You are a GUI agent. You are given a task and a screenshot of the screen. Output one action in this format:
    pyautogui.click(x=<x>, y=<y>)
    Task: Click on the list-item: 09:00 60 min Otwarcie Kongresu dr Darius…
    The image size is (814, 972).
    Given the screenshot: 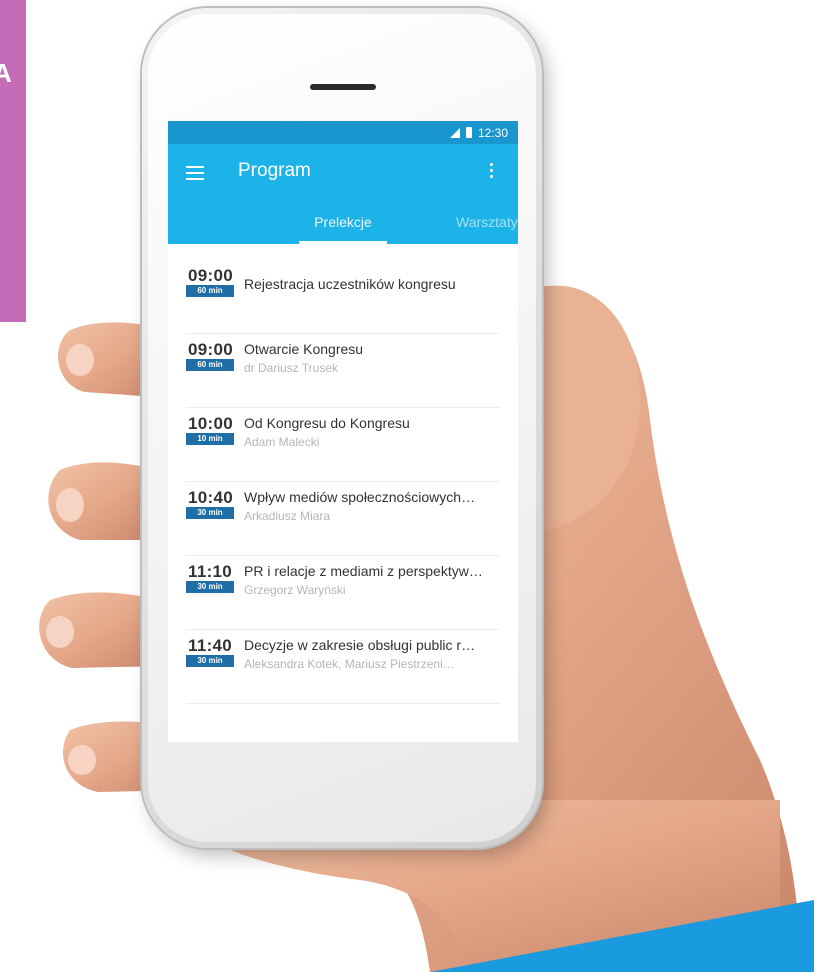 What is the action you would take?
    pyautogui.click(x=343, y=371)
    